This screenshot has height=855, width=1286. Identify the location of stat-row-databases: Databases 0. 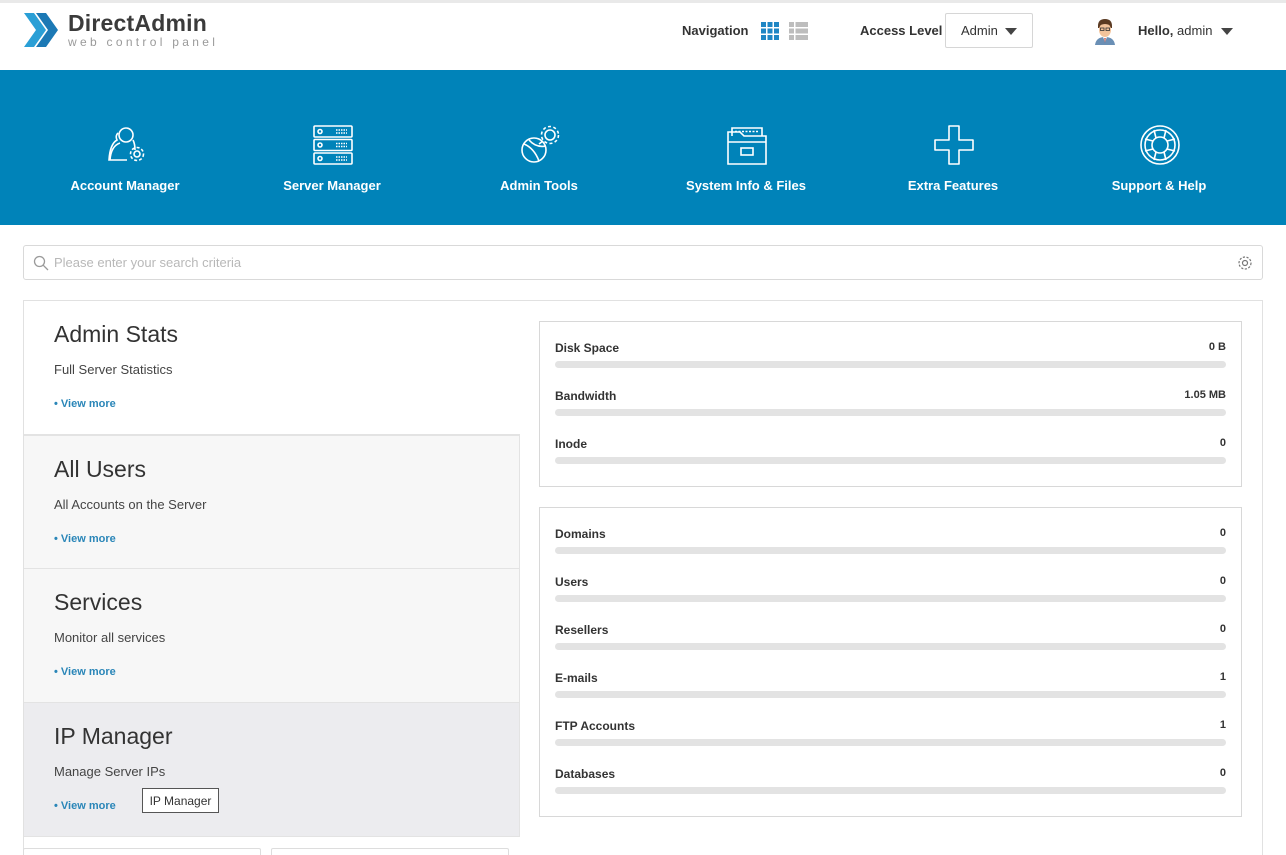
(890, 791).